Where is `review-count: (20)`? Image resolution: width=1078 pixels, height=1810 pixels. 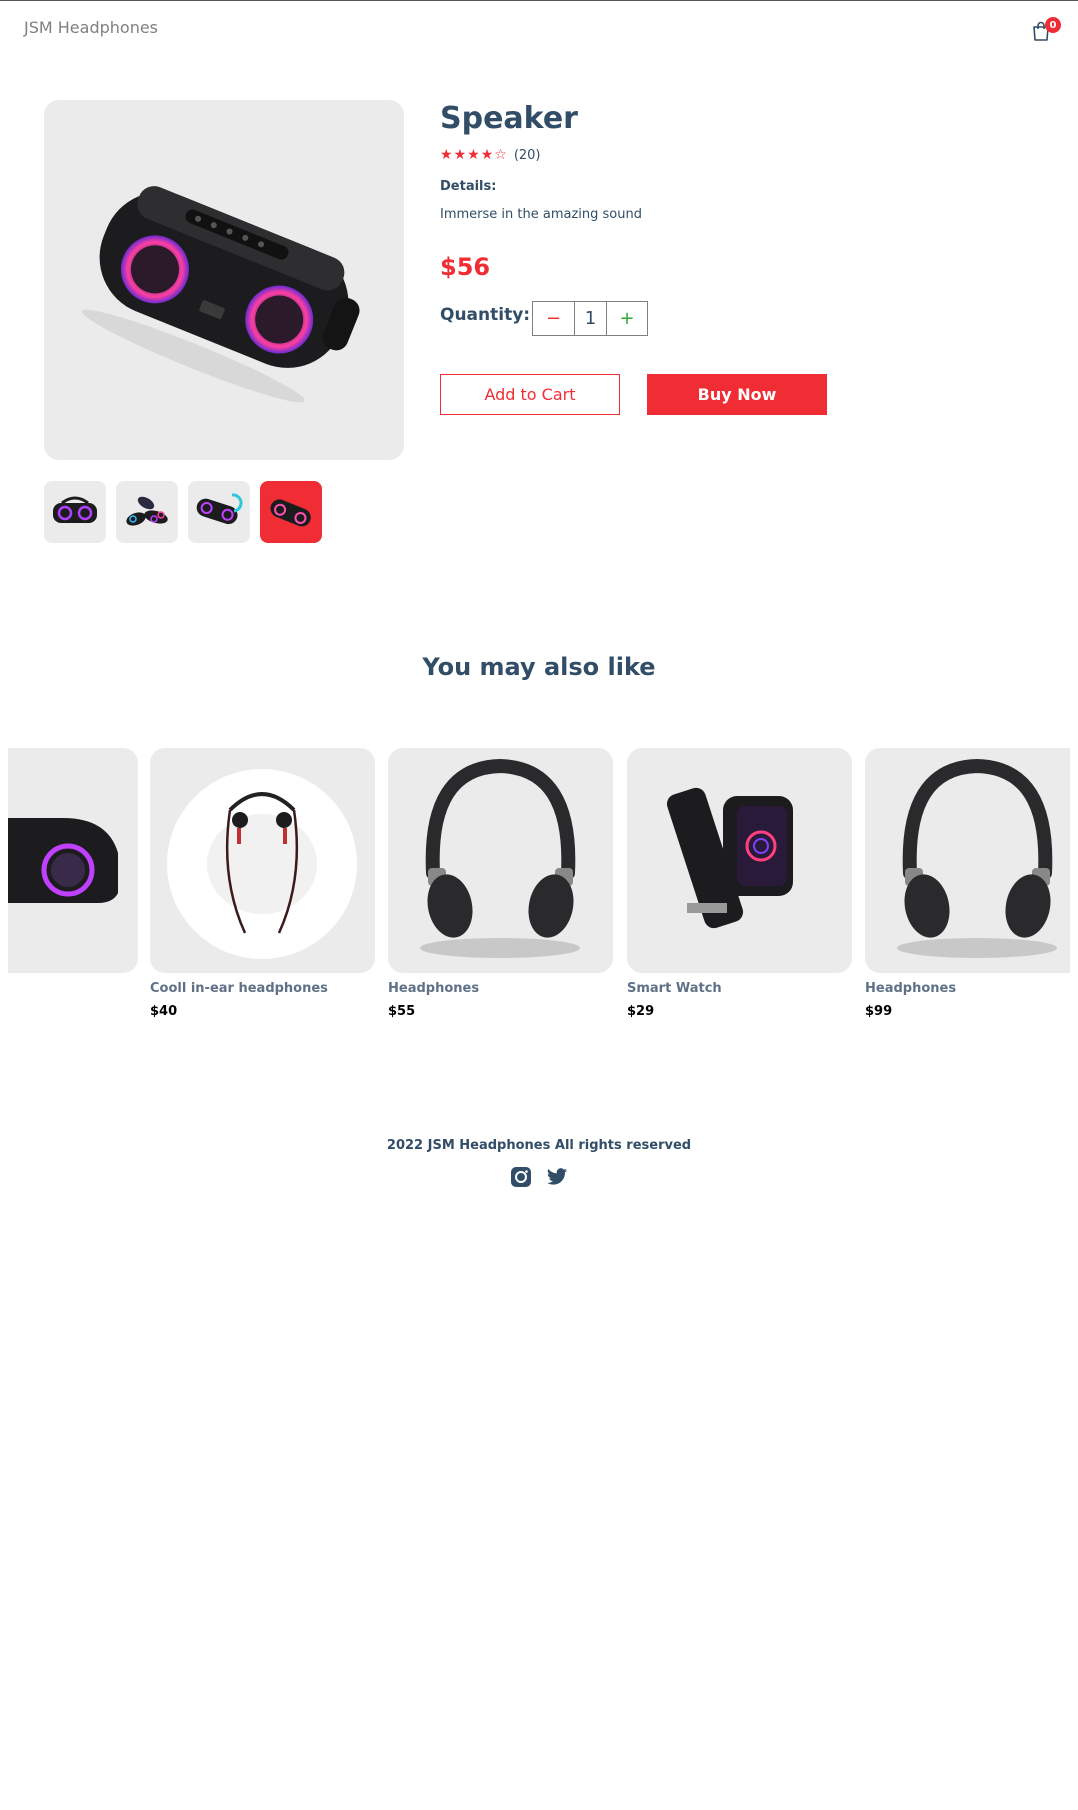
review-count: (20) is located at coordinates (527, 155).